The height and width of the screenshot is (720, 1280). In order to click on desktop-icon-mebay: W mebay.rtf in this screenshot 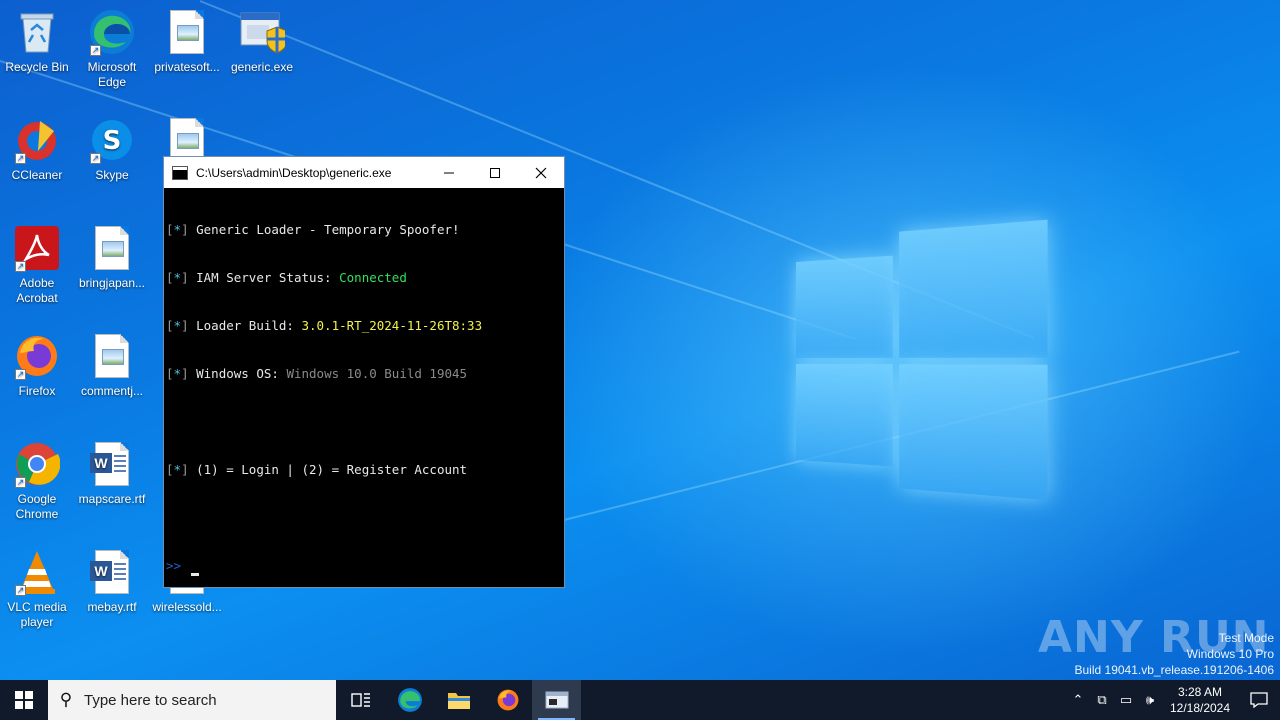, I will do `click(112, 581)`.